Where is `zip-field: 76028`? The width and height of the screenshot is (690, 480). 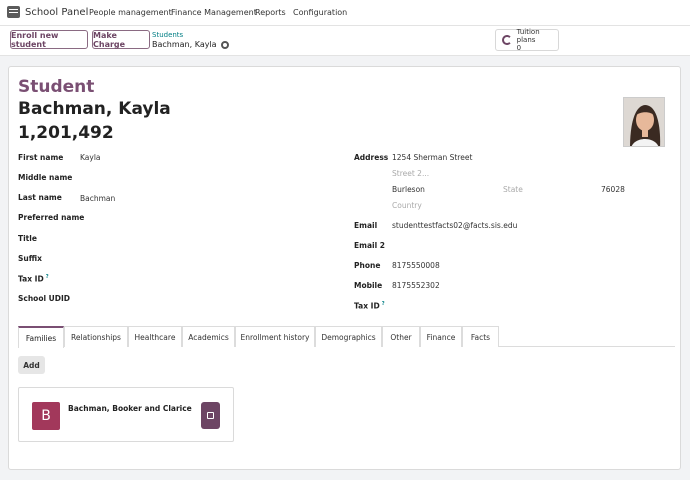
zip-field: 76028 is located at coordinates (613, 189).